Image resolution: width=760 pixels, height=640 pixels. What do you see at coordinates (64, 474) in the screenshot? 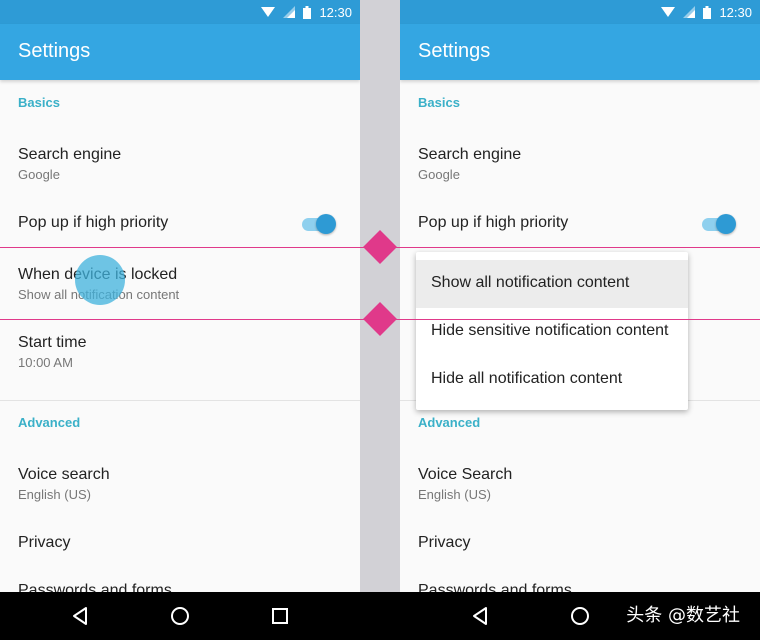
I see `setting-title: Voice search` at bounding box center [64, 474].